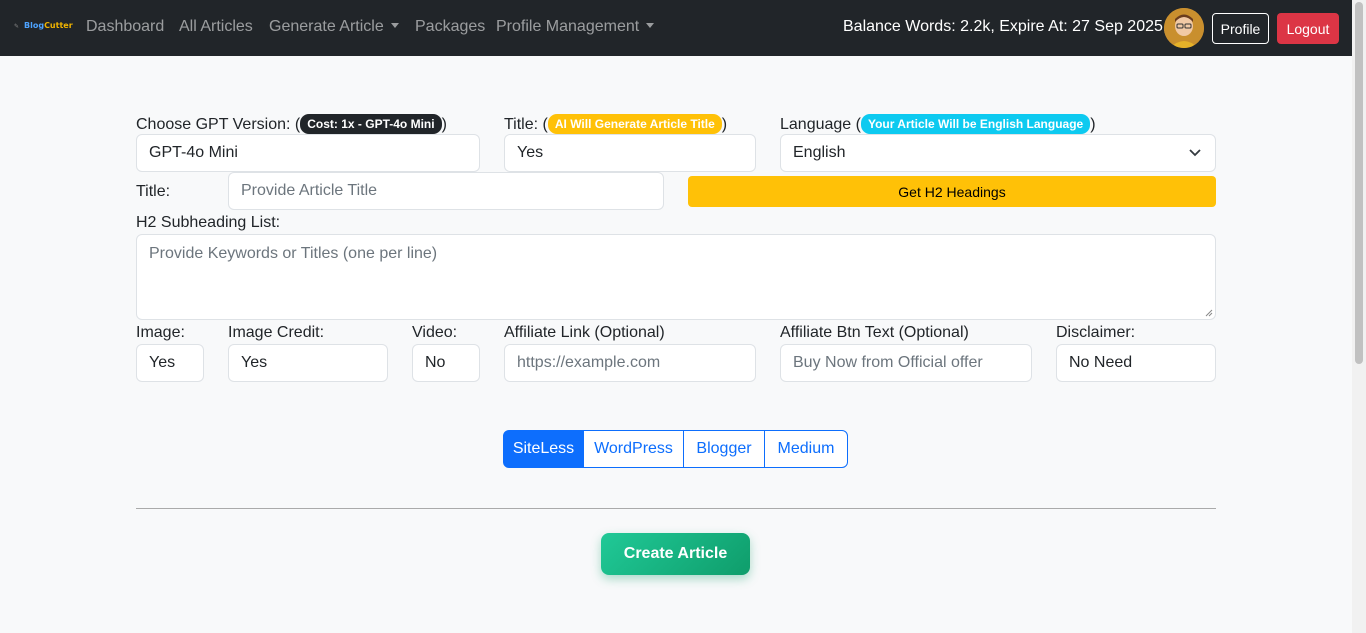 The height and width of the screenshot is (633, 1366). What do you see at coordinates (446, 363) in the screenshot?
I see `video-field: No` at bounding box center [446, 363].